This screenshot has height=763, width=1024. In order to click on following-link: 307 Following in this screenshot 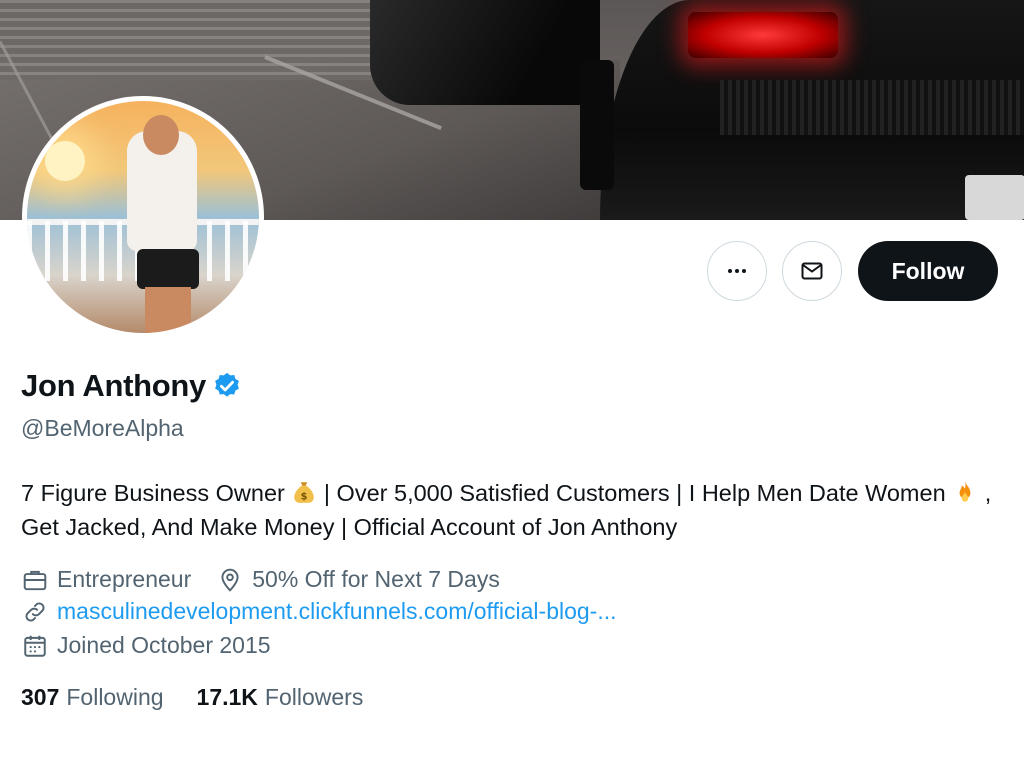, I will do `click(92, 697)`.